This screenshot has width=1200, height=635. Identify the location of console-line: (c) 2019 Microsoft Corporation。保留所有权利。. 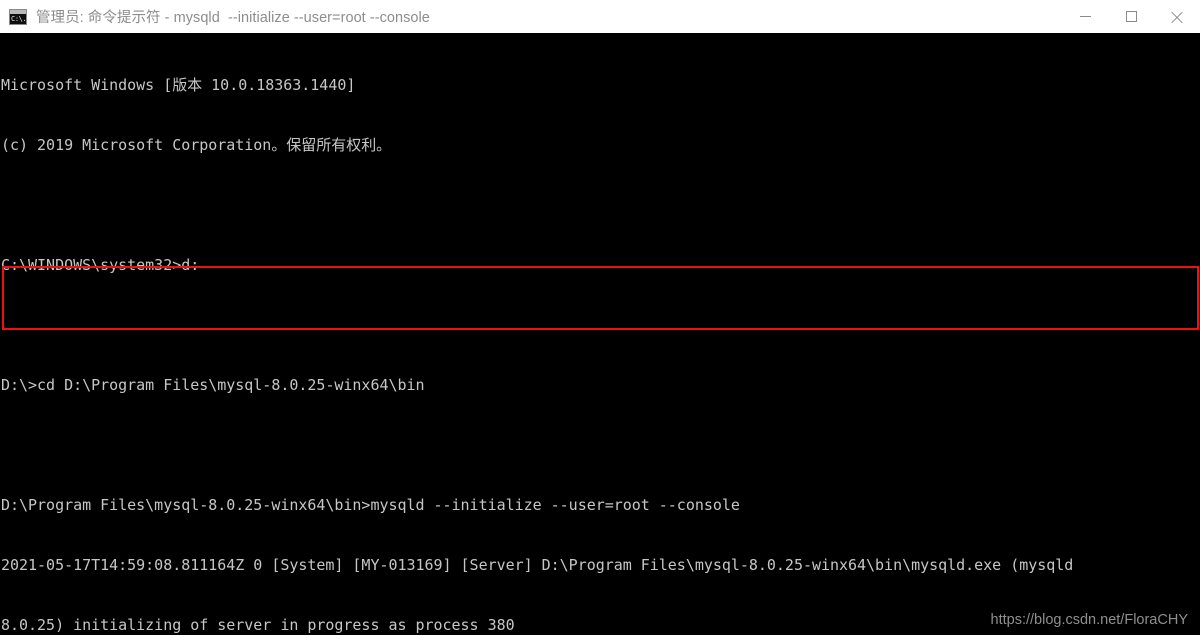
(196, 145).